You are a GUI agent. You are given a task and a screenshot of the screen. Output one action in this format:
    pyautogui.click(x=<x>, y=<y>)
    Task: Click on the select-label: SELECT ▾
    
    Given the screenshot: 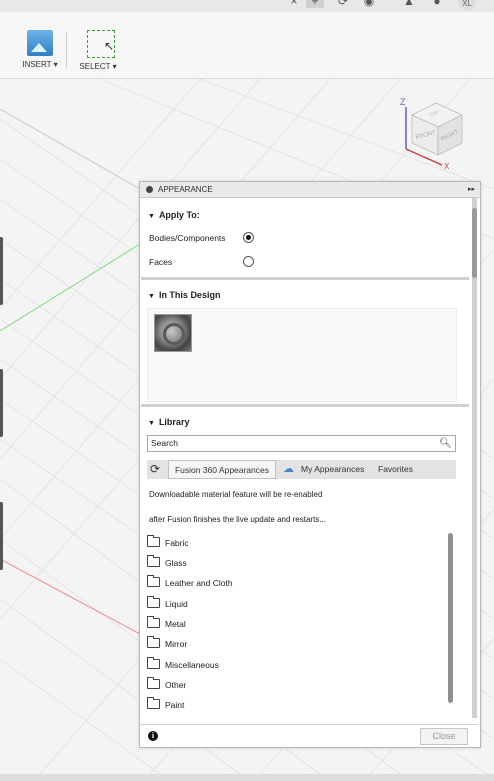 What is the action you would take?
    pyautogui.click(x=98, y=66)
    